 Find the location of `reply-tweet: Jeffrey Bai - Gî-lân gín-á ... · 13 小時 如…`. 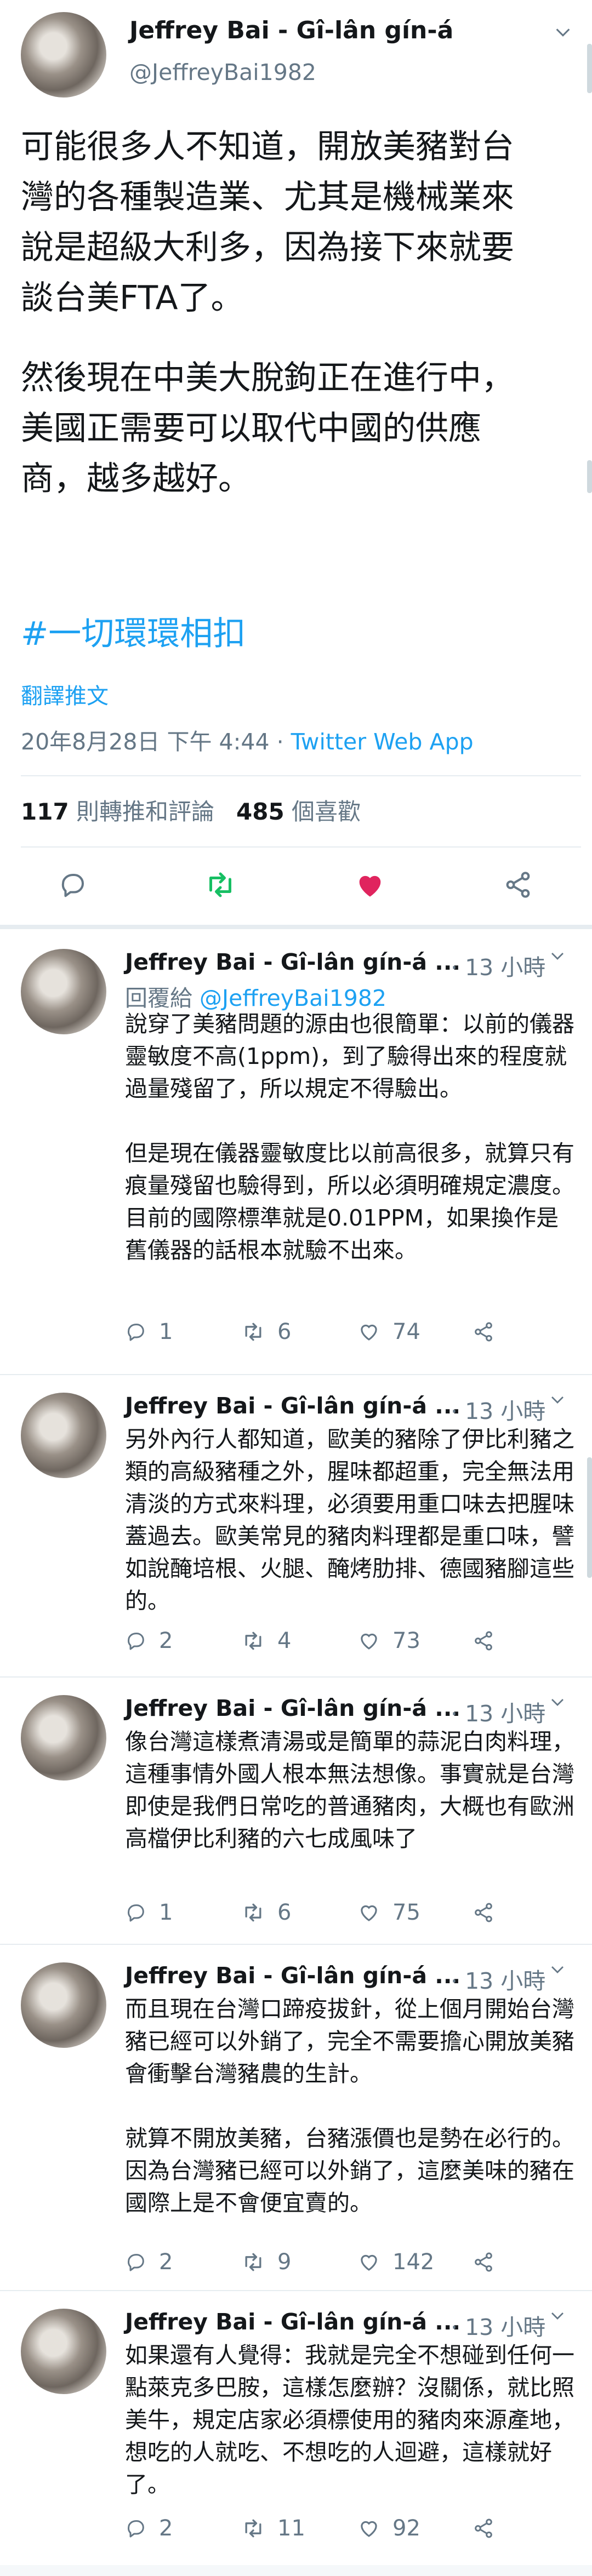

reply-tweet: Jeffrey Bai - Gî-lân gín-á ... · 13 小時 如… is located at coordinates (296, 2428).